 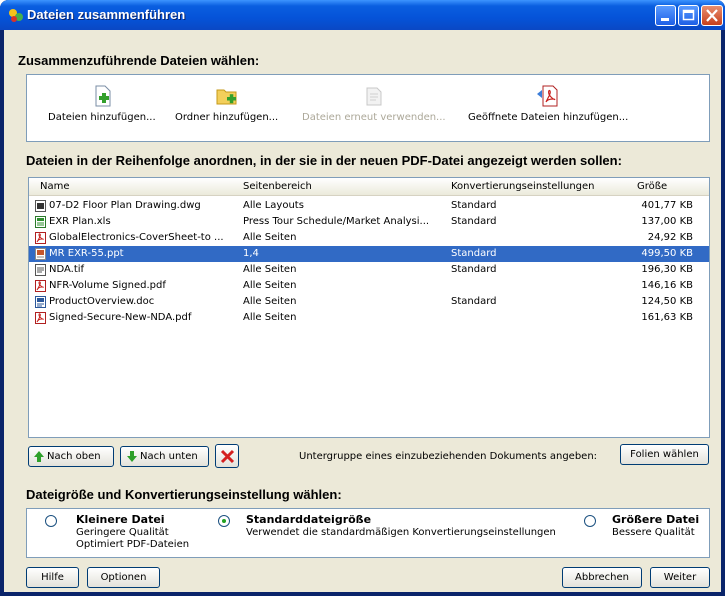 I want to click on maximize-icon, so click(x=688, y=15).